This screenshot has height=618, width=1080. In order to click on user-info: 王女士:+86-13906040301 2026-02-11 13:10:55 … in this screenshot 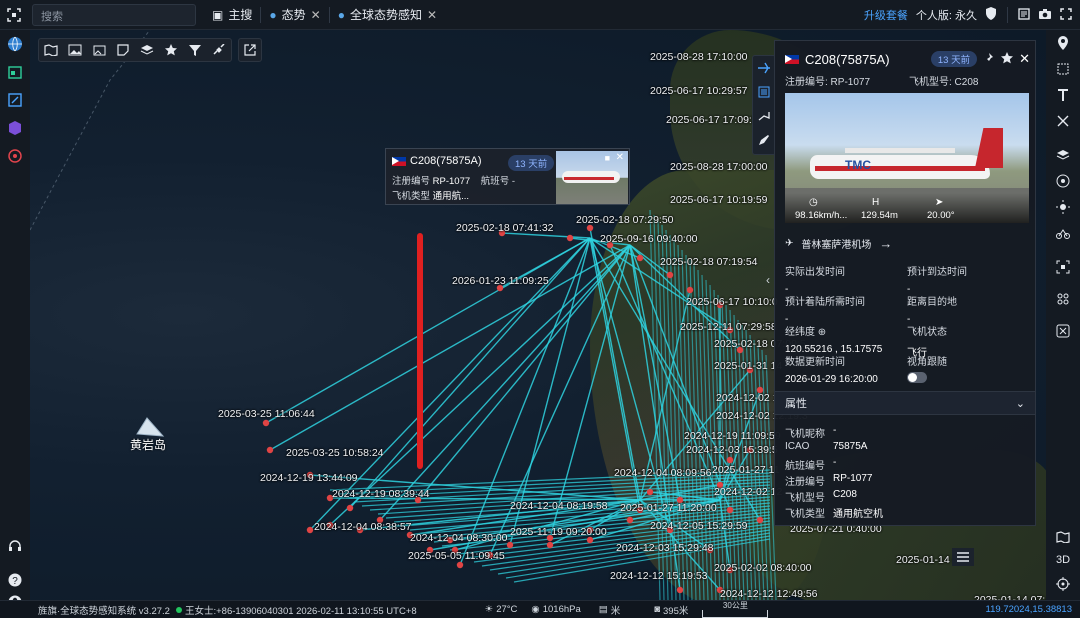, I will do `click(300, 611)`.